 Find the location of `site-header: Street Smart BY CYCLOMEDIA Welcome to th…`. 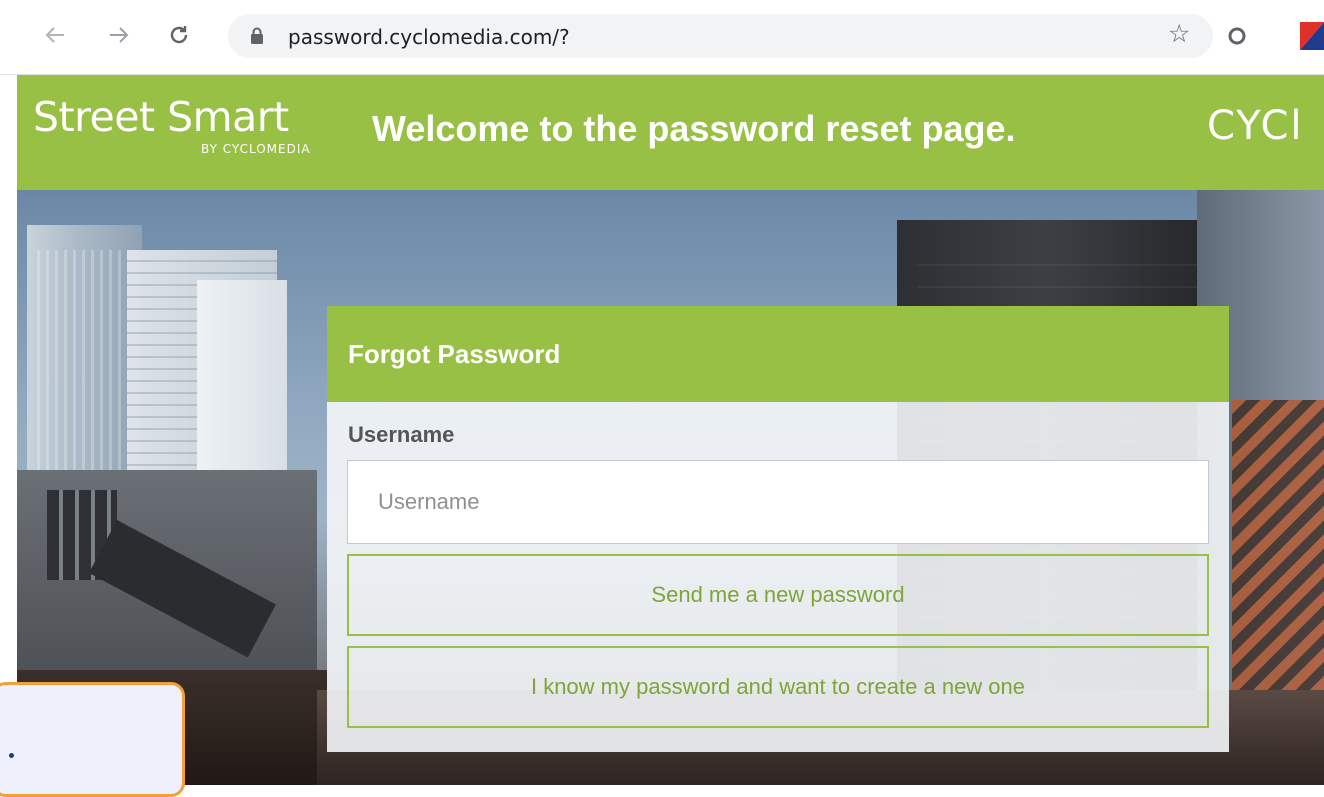

site-header: Street Smart BY CYCLOMEDIA Welcome to th… is located at coordinates (670, 132).